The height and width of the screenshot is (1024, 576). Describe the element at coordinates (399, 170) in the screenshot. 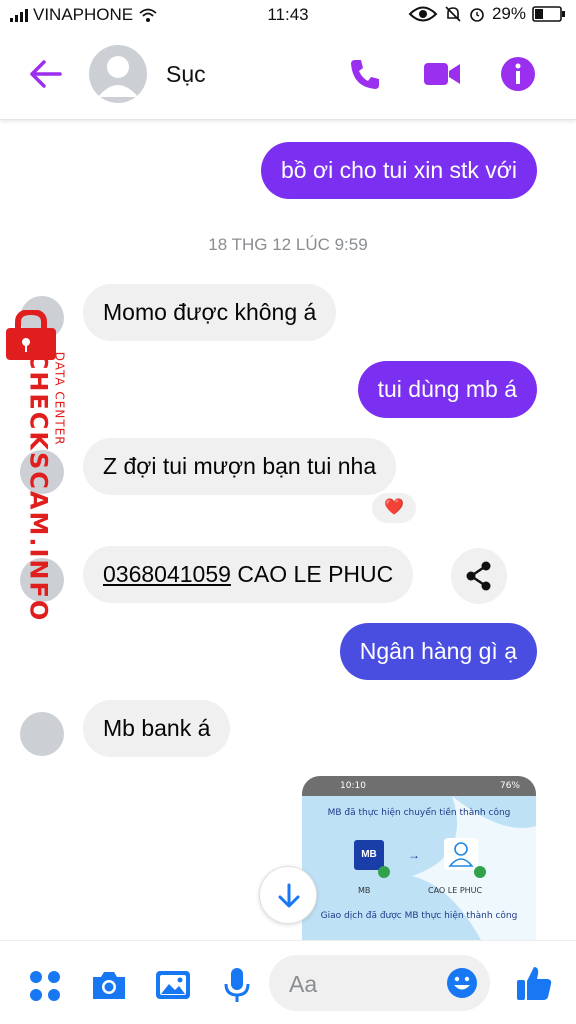

I see `message-outgoing: bồ ơi cho tui xin stk với` at that location.